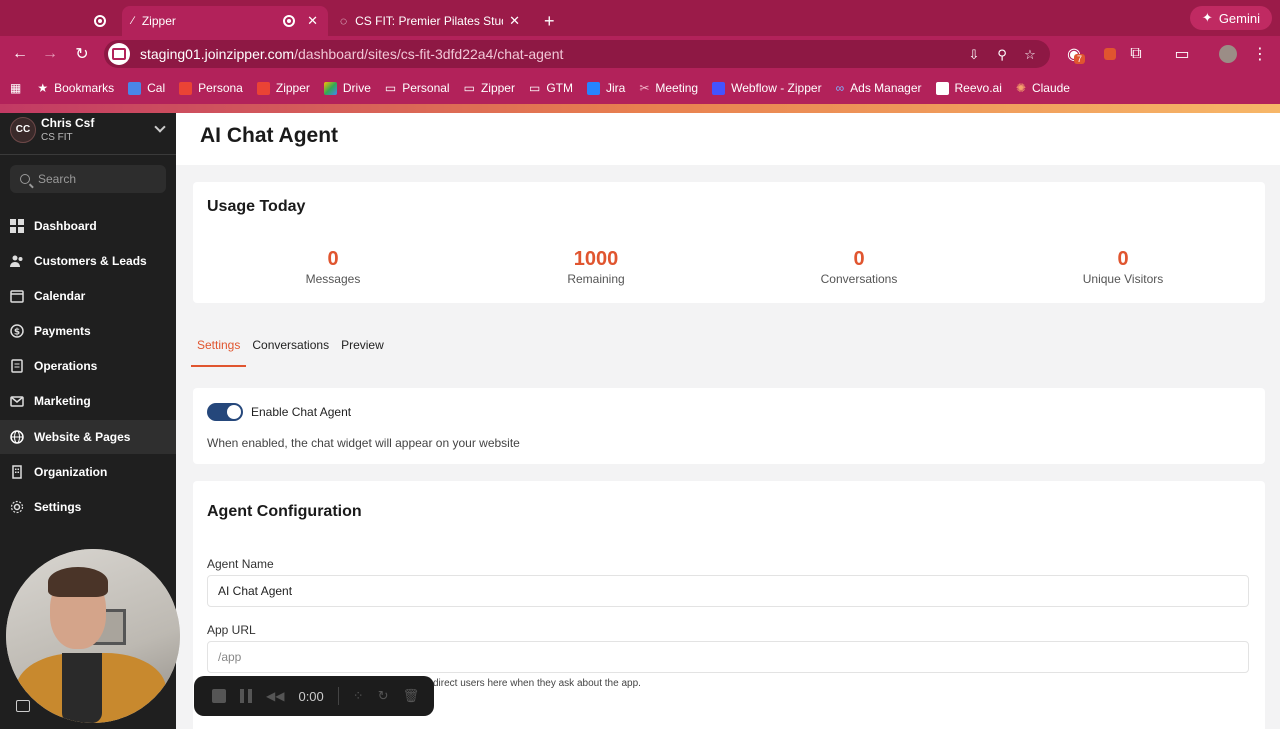 Image resolution: width=1280 pixels, height=729 pixels. What do you see at coordinates (497, 88) in the screenshot?
I see `bookmark-label: Zipper` at bounding box center [497, 88].